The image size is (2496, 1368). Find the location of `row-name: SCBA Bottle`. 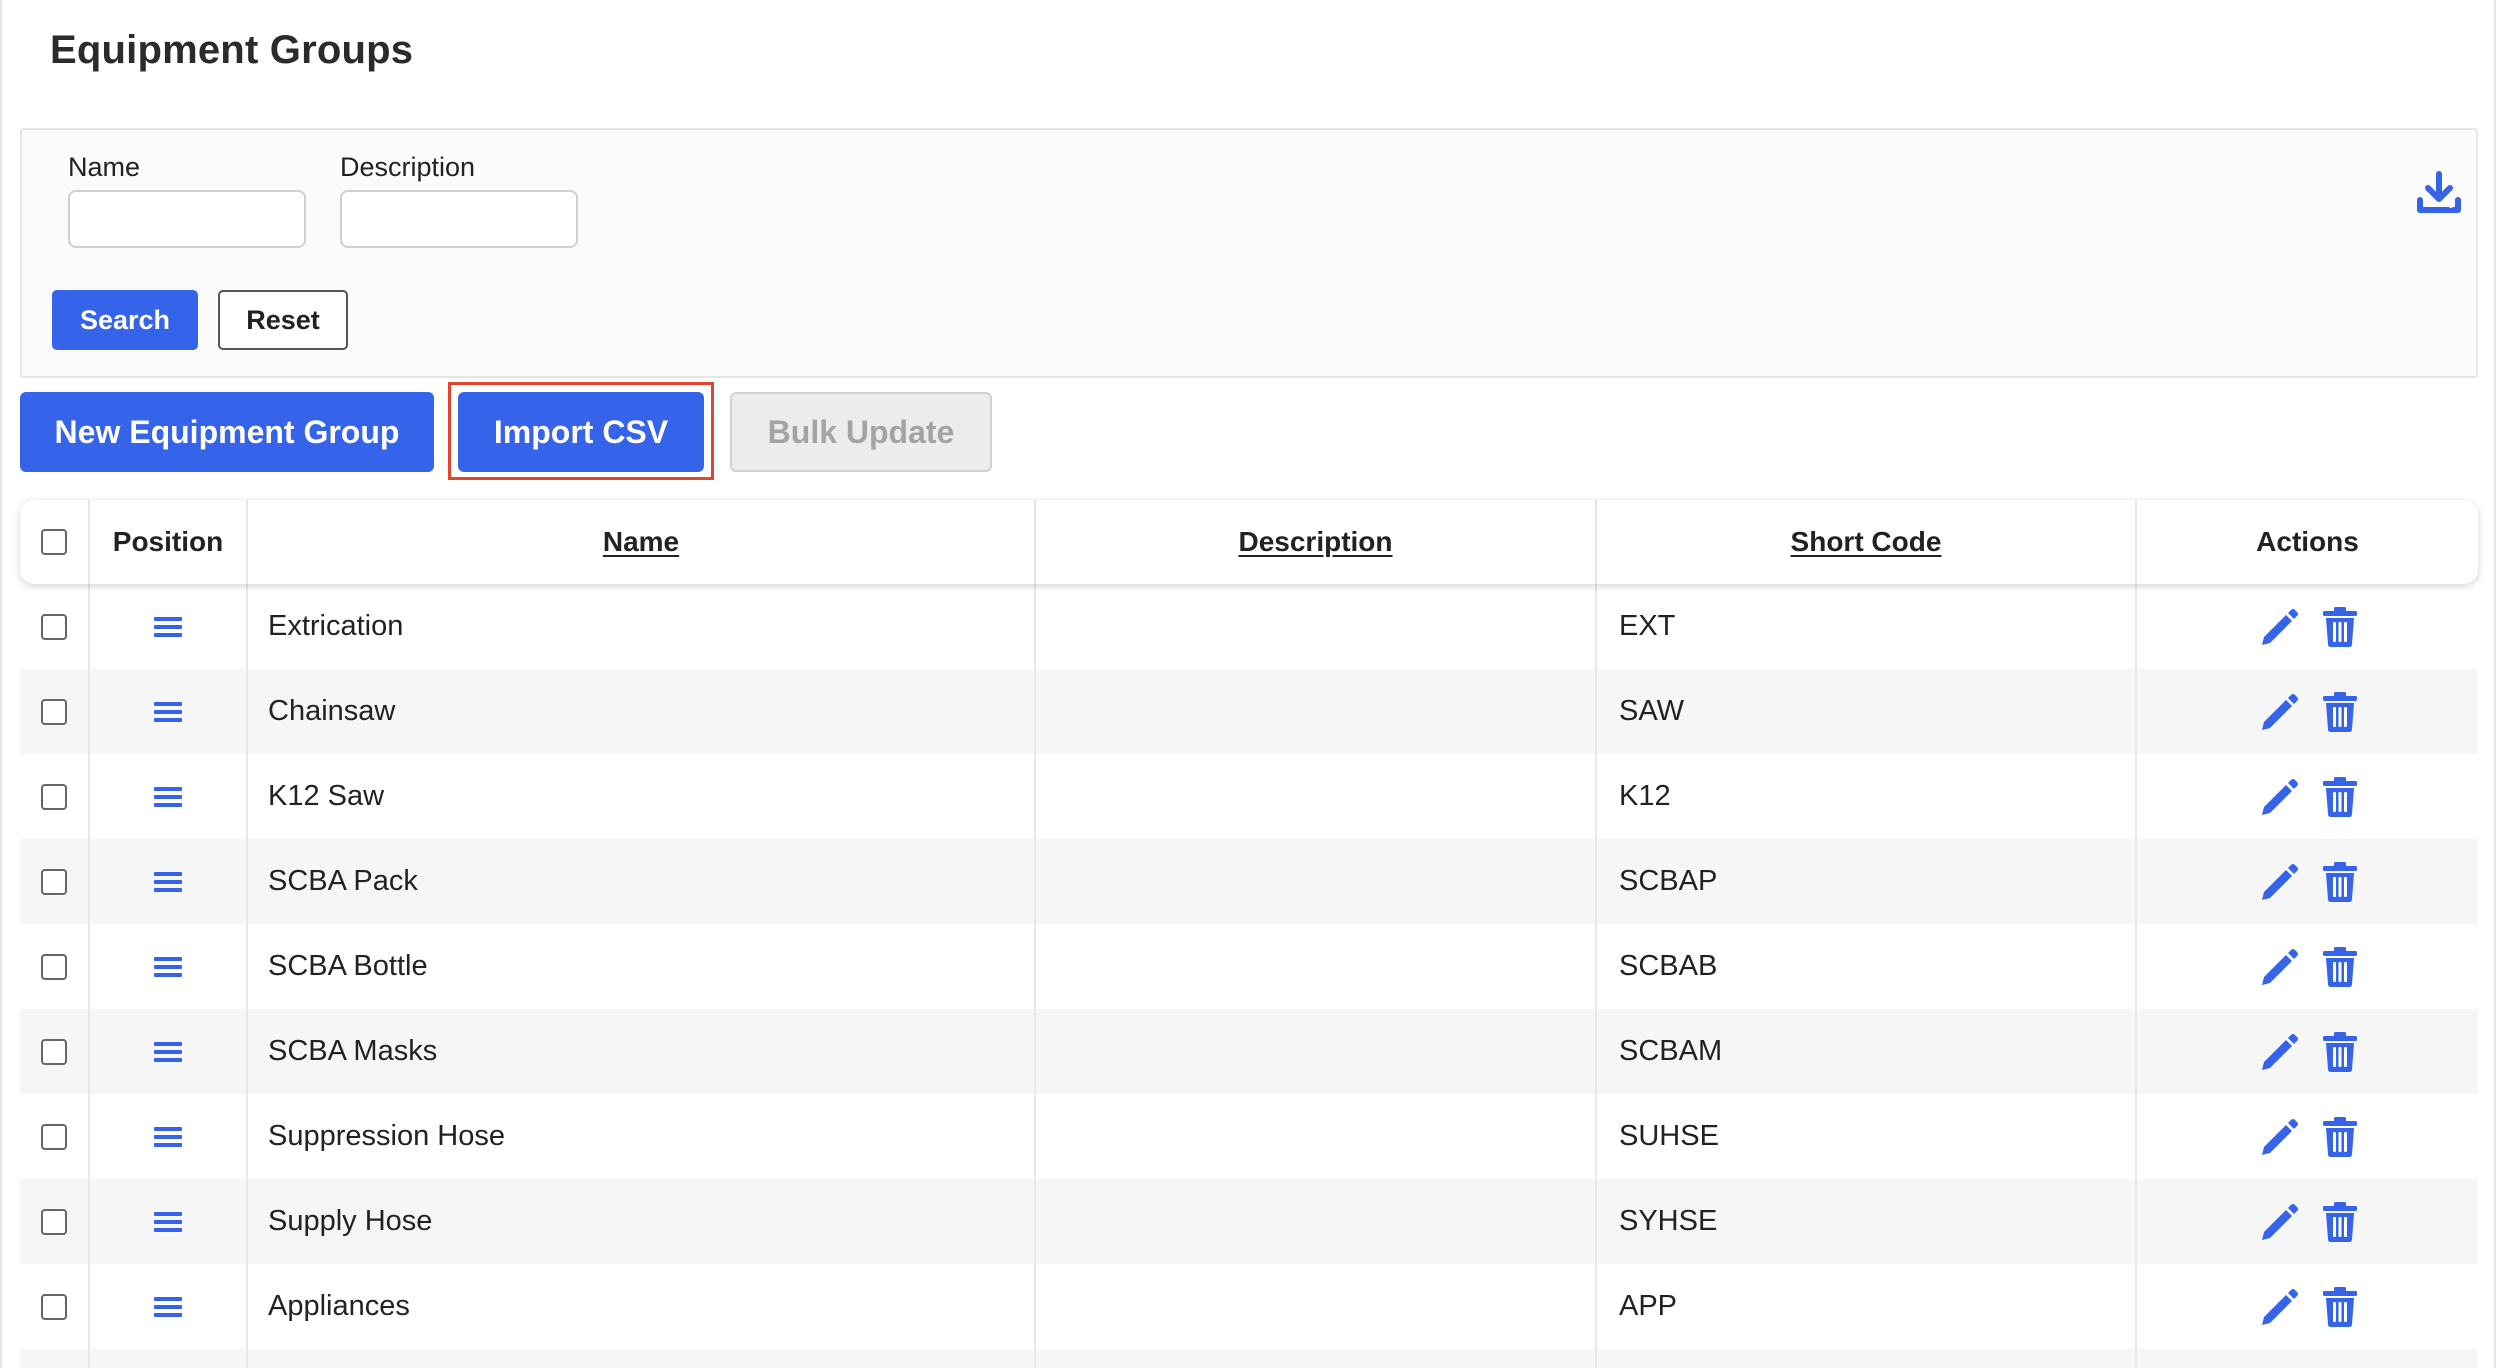

row-name: SCBA Bottle is located at coordinates (642, 966).